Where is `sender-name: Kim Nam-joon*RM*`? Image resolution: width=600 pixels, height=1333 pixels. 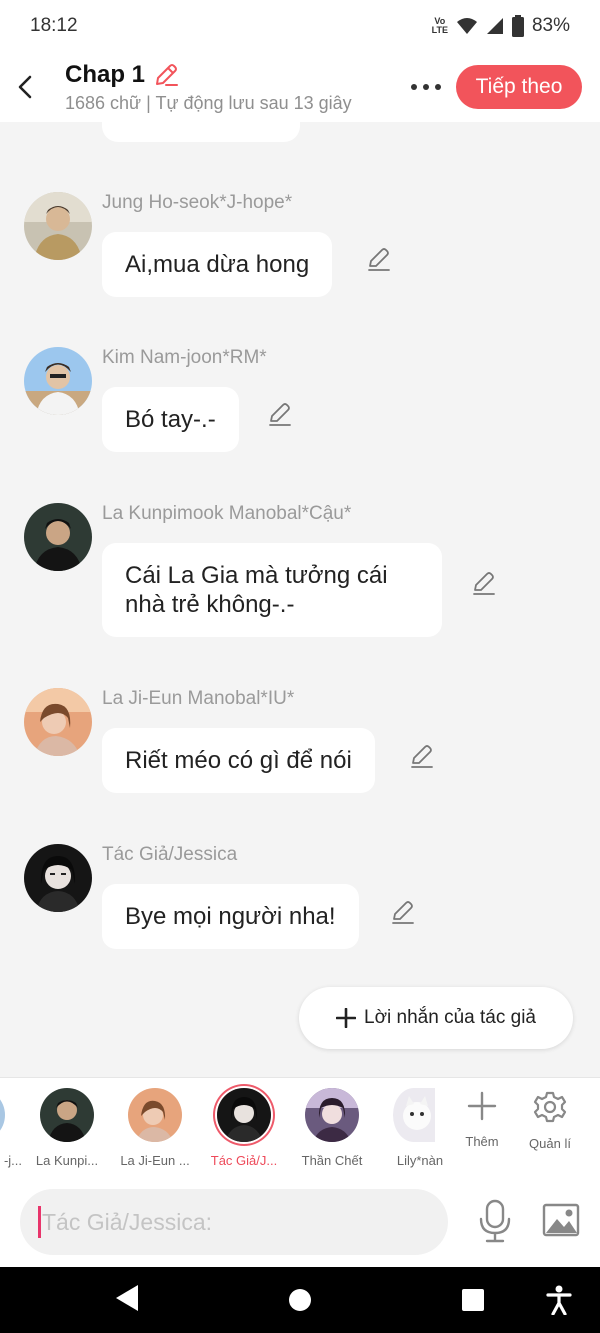
sender-name: Kim Nam-joon*RM* is located at coordinates (184, 357).